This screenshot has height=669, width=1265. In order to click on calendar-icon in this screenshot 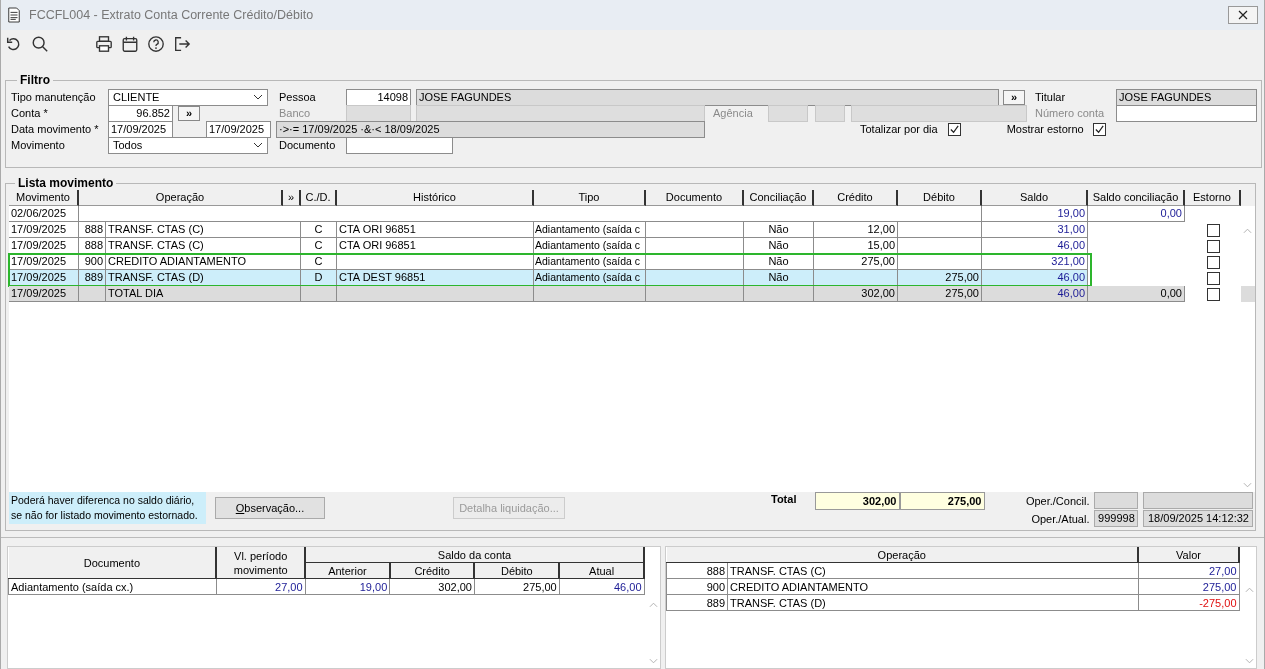, I will do `click(130, 43)`.